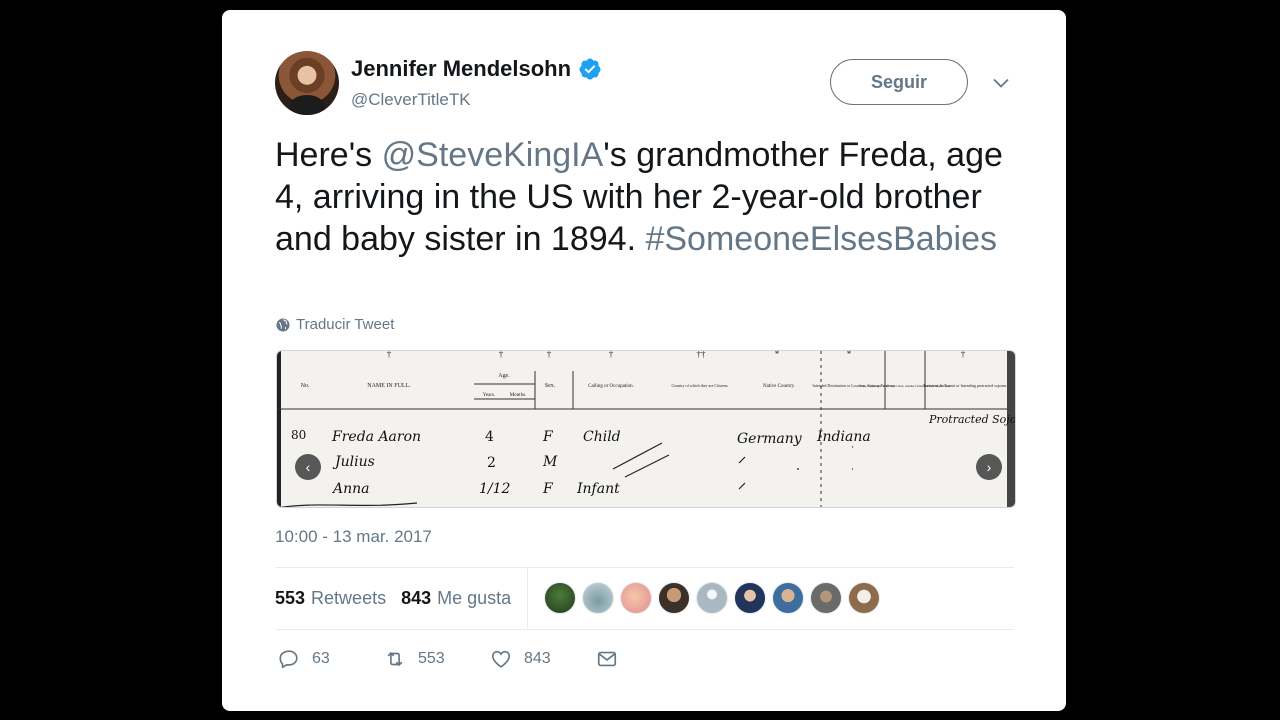 The image size is (1280, 720). I want to click on reply-icon, so click(288, 659).